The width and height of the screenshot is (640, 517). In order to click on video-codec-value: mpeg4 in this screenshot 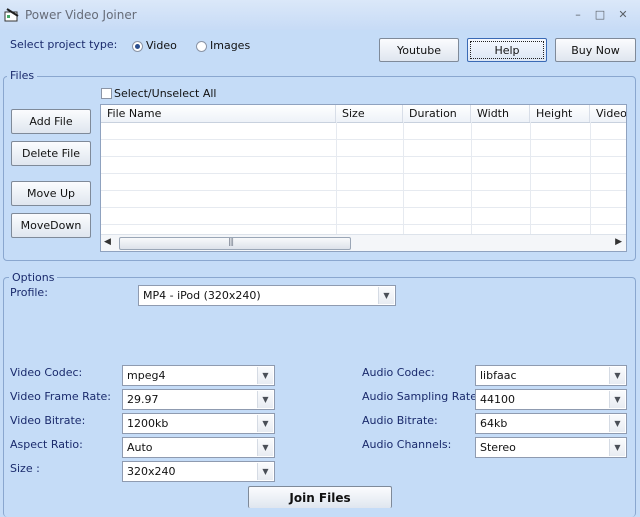, I will do `click(146, 375)`.